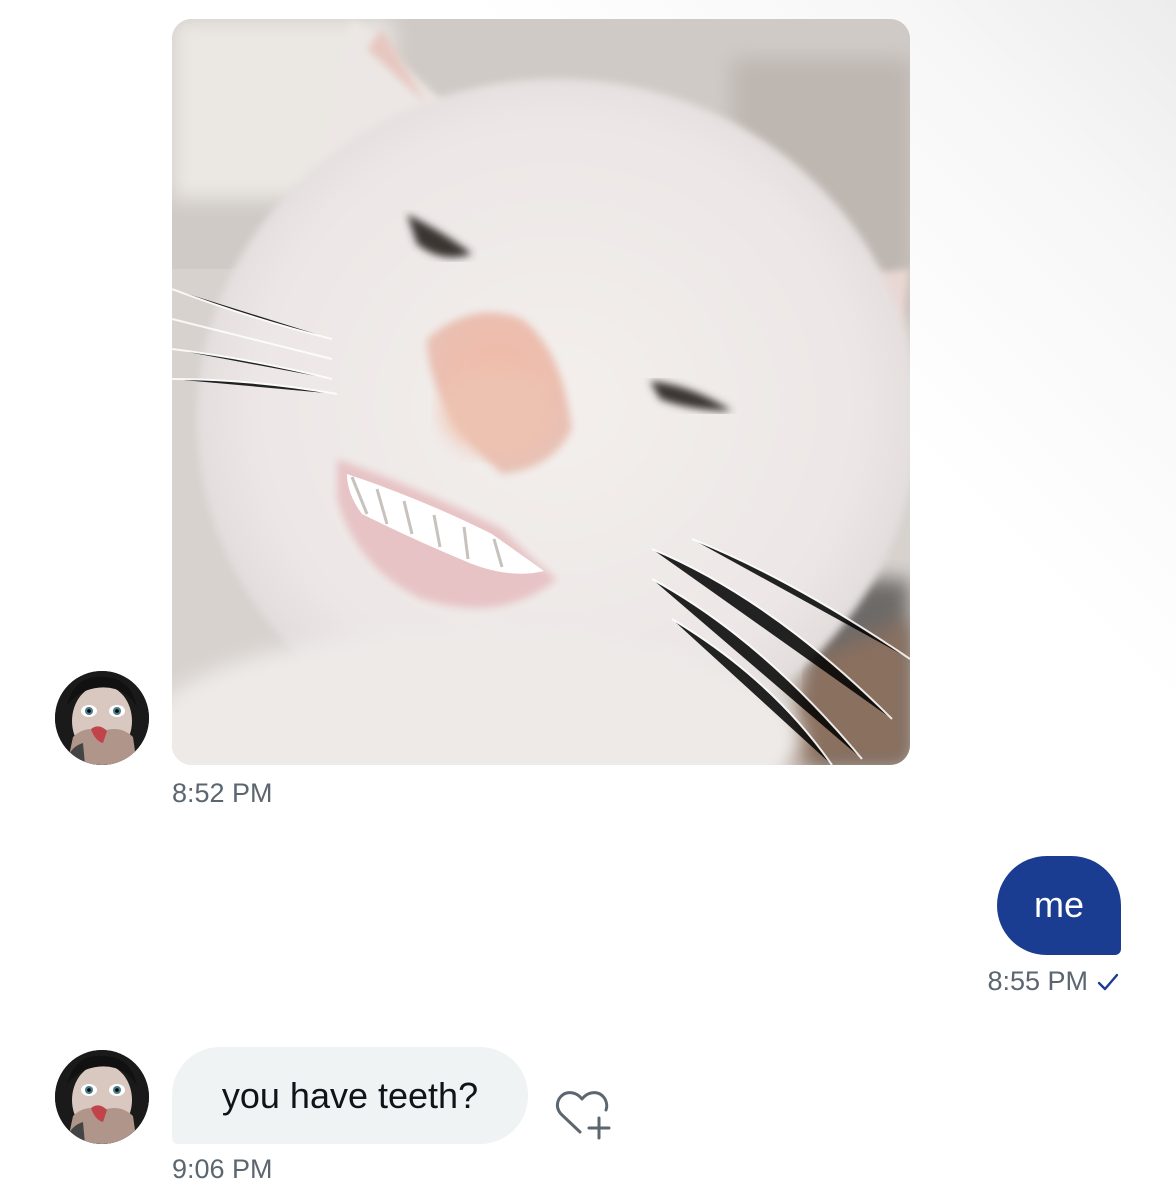 This screenshot has height=1200, width=1176. Describe the element at coordinates (1037, 981) in the screenshot. I see `message-timestamp: 8:55 PM` at that location.